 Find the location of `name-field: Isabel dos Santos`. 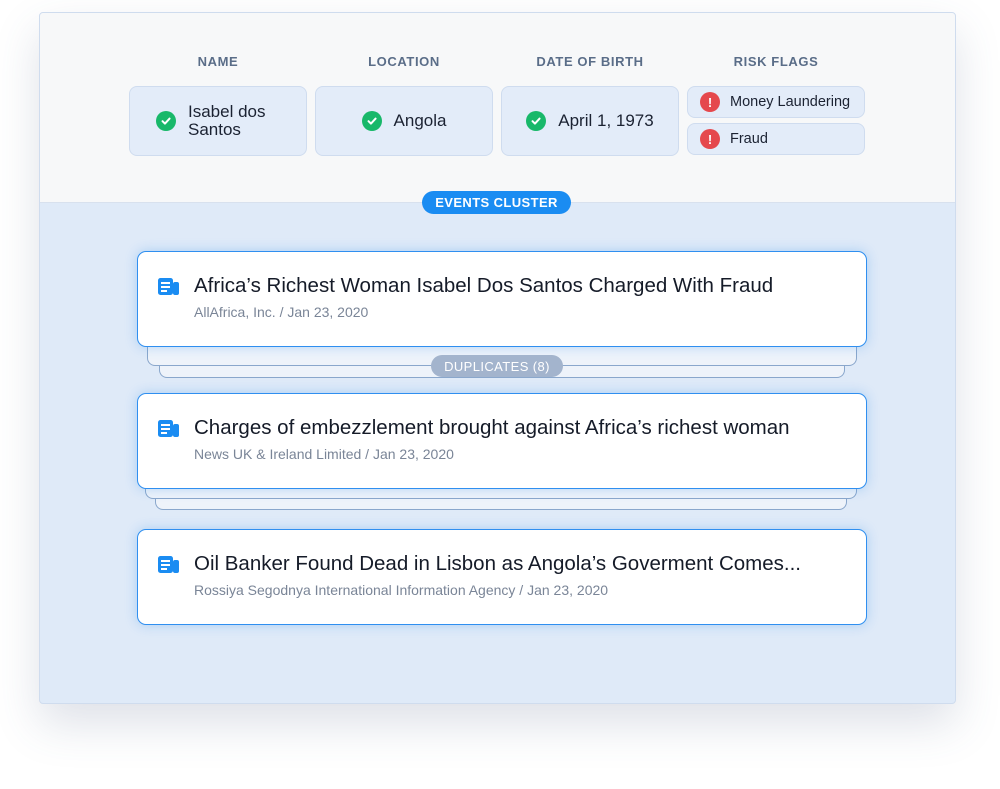

name-field: Isabel dos Santos is located at coordinates (218, 121).